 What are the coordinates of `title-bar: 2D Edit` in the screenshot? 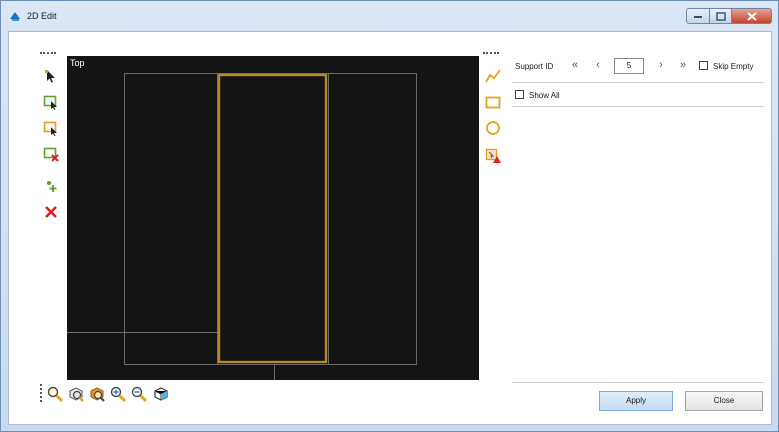 It's located at (389, 16).